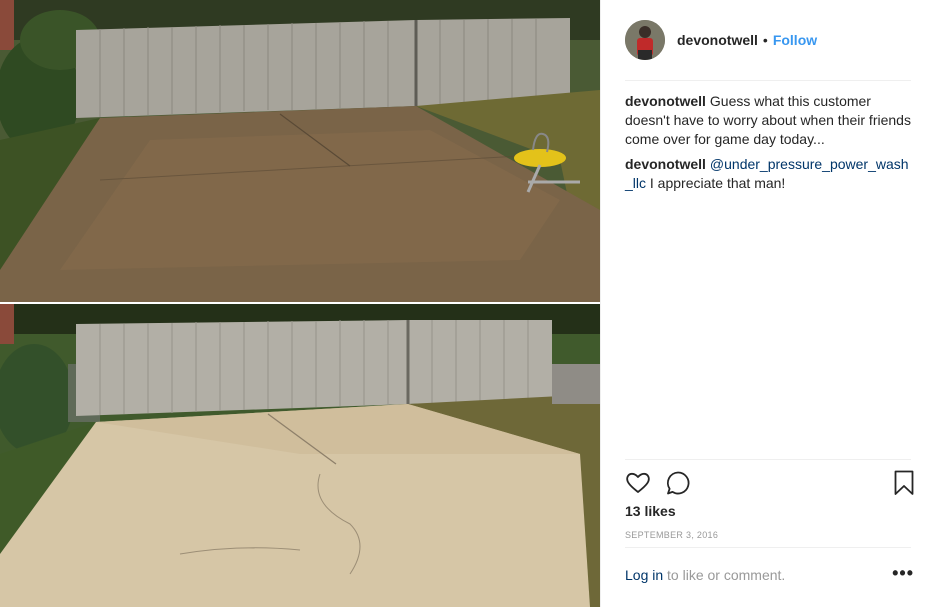 The height and width of the screenshot is (607, 939). What do you see at coordinates (717, 40) in the screenshot?
I see `post-username: devonotwell` at bounding box center [717, 40].